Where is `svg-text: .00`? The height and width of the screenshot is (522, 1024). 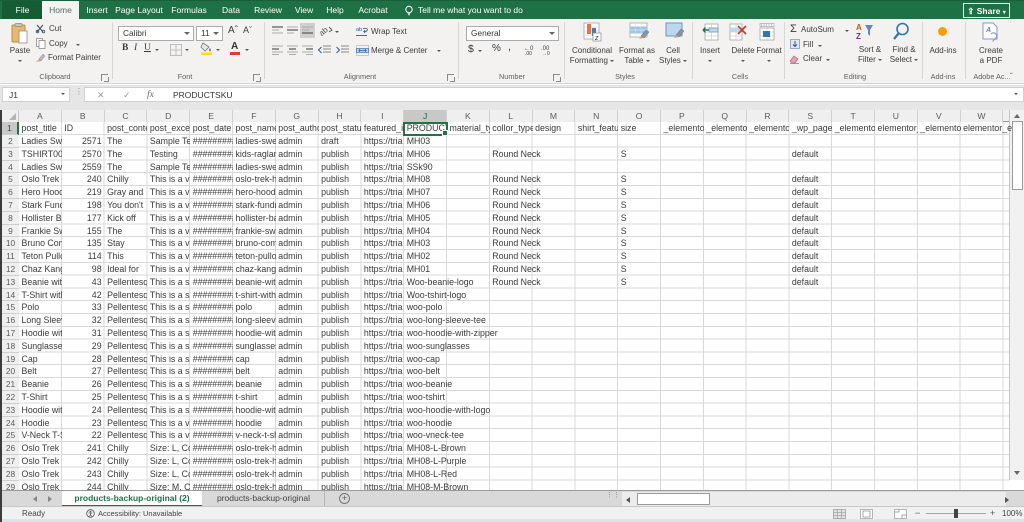 svg-text: .00 is located at coordinates (528, 54).